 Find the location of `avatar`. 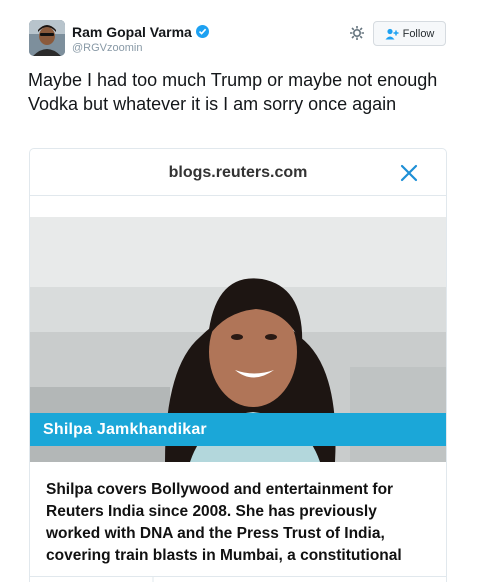

avatar is located at coordinates (47, 38).